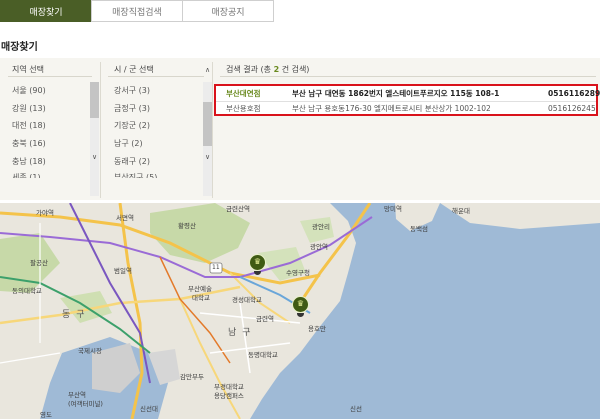 The width and height of the screenshot is (600, 419). What do you see at coordinates (192, 377) in the screenshot?
I see `map-label: 감만부두` at bounding box center [192, 377].